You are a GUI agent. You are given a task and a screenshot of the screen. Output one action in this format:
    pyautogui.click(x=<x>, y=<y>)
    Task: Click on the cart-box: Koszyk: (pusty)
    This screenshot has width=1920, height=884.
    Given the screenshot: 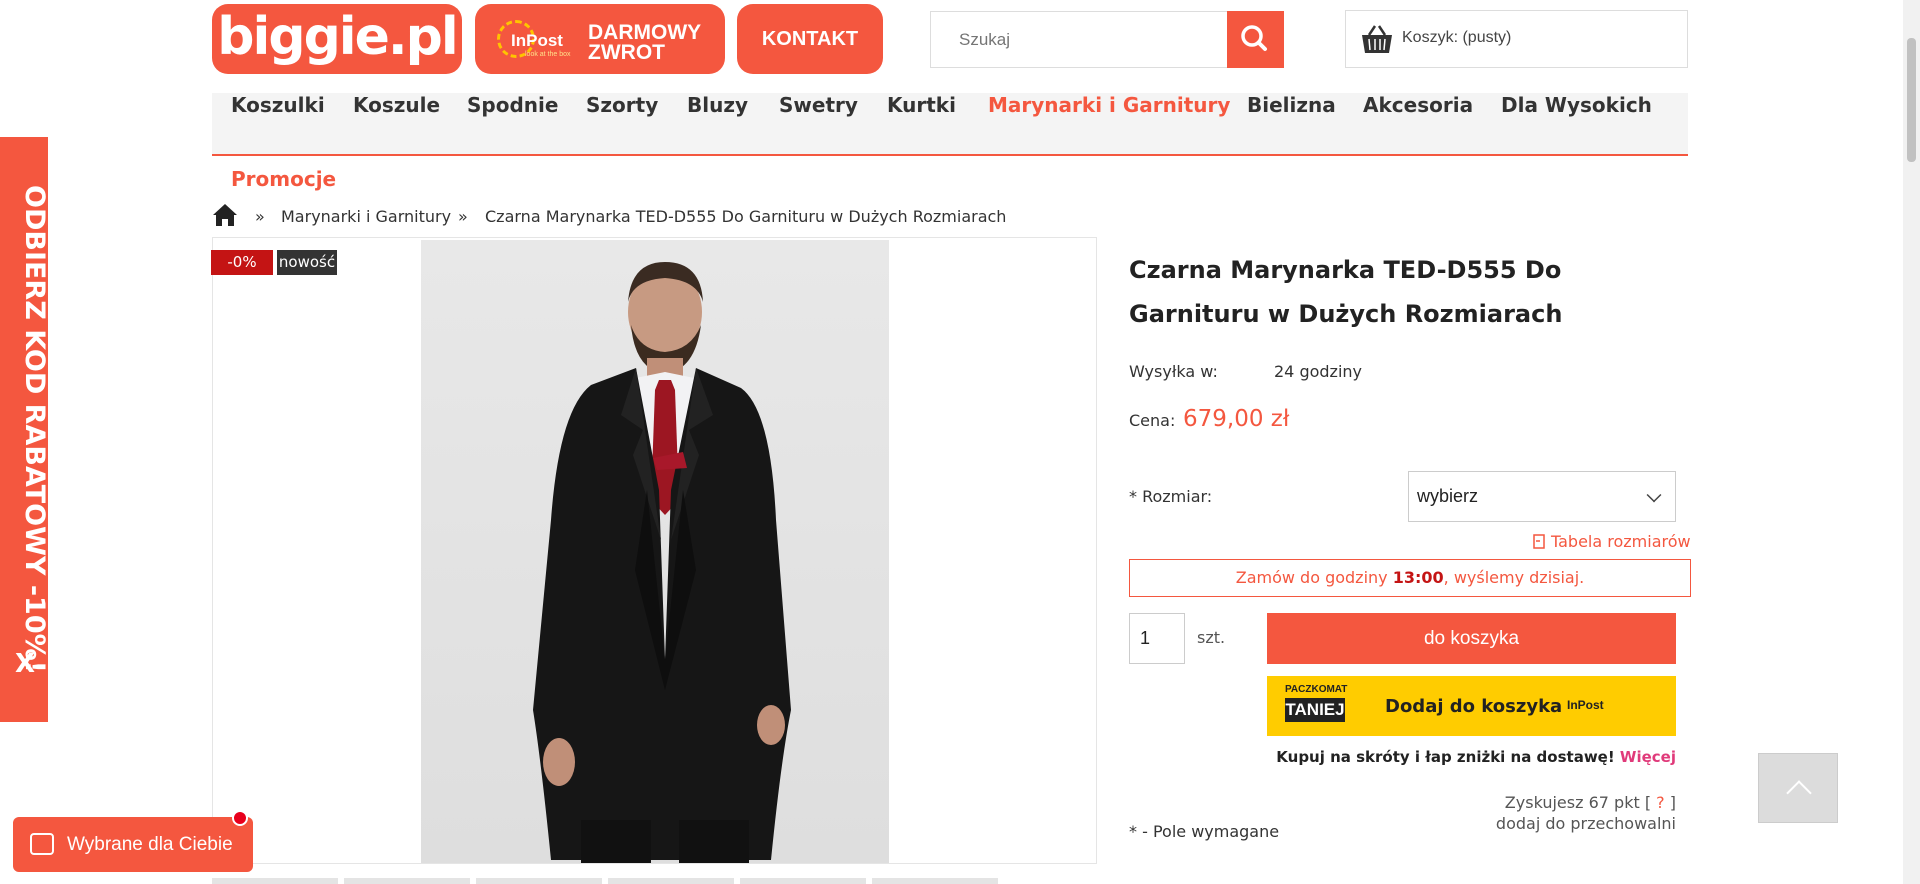 What is the action you would take?
    pyautogui.click(x=1516, y=39)
    